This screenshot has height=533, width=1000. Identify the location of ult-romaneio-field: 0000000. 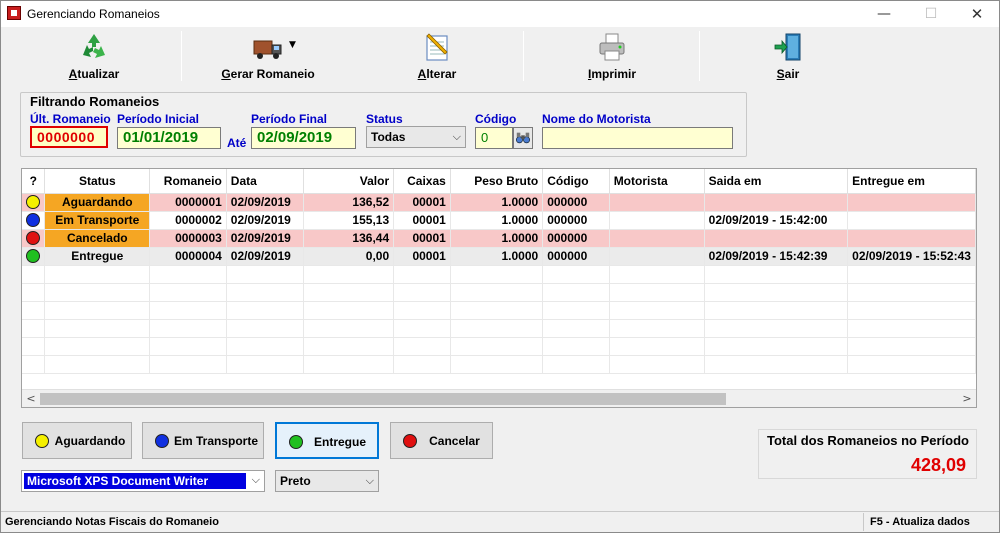
(69, 137).